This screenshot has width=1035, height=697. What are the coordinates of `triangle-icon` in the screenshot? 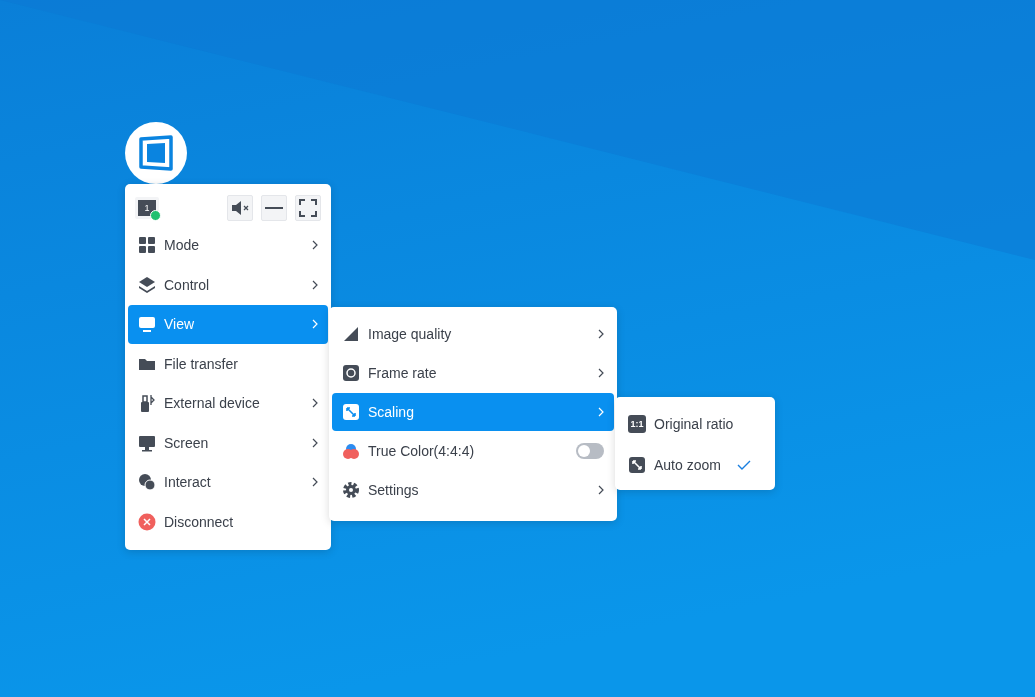 It's located at (351, 334).